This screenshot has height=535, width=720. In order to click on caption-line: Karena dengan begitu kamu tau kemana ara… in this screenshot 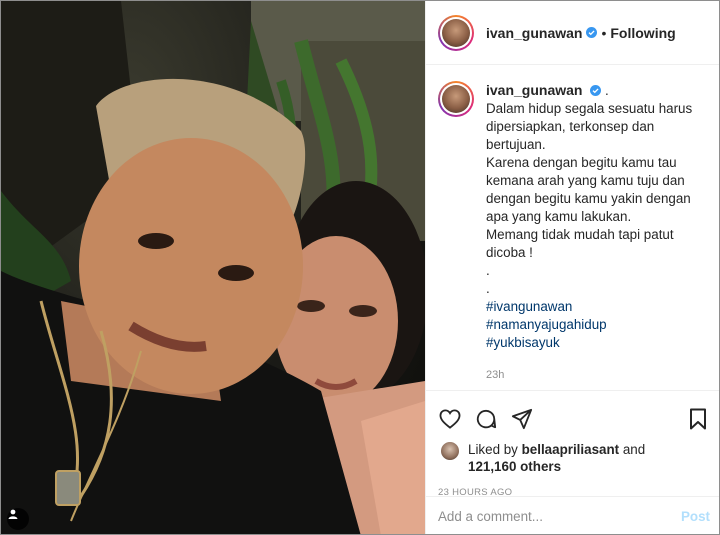, I will do `click(588, 189)`.